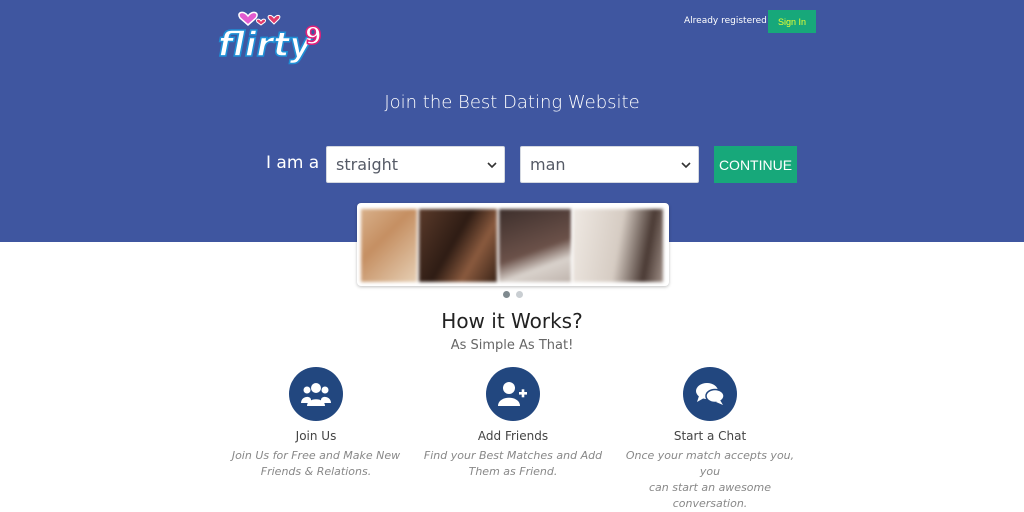 The height and width of the screenshot is (512, 1024). What do you see at coordinates (316, 455) in the screenshot?
I see `desc-line: Join Us for Free and Make New` at bounding box center [316, 455].